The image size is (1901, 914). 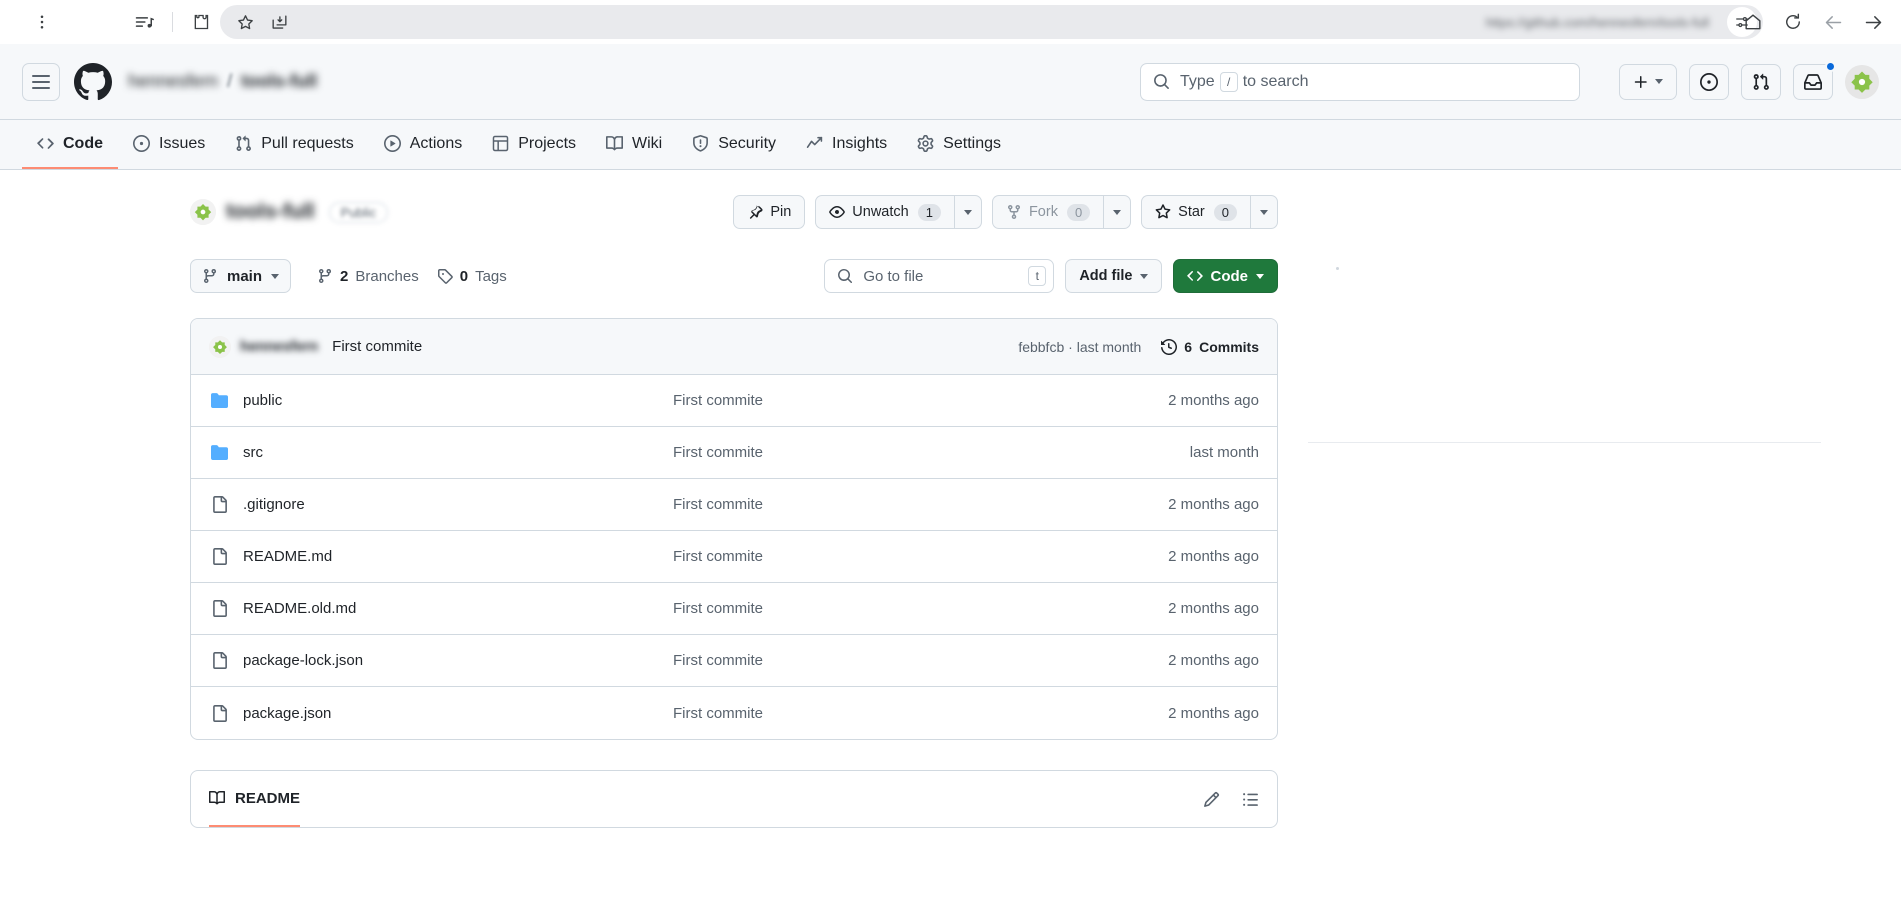 What do you see at coordinates (1862, 81) in the screenshot?
I see `avatar` at bounding box center [1862, 81].